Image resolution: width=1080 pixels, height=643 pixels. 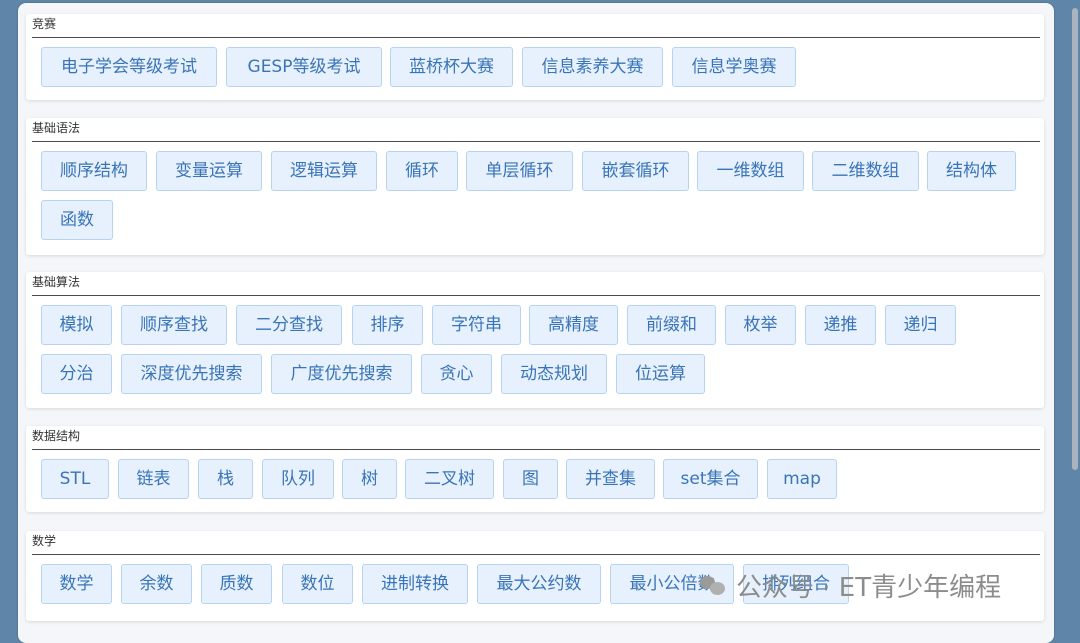 I want to click on chip-dfs: 深度优先搜索, so click(x=191, y=374).